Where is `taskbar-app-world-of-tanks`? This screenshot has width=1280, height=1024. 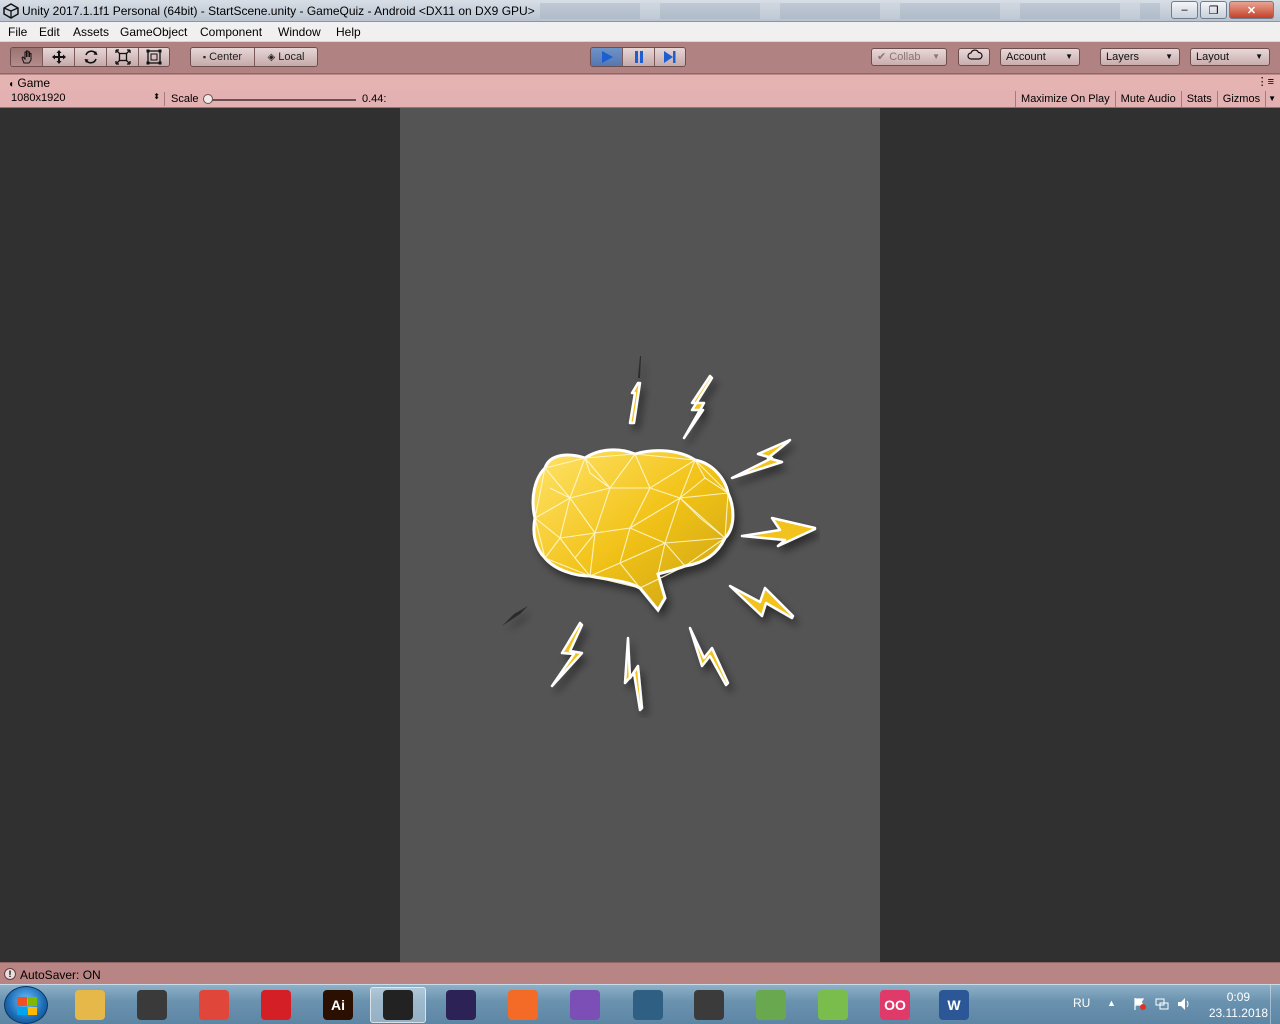 taskbar-app-world-of-tanks is located at coordinates (709, 1005).